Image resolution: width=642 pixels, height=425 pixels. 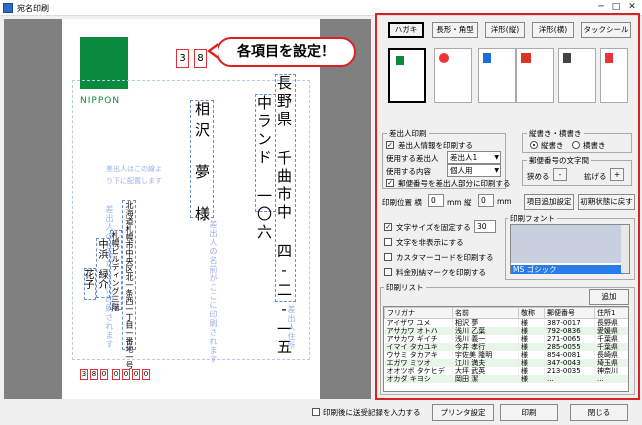 What do you see at coordinates (549, 202) in the screenshot?
I see `add-item-settings-button: 項目追加設定` at bounding box center [549, 202].